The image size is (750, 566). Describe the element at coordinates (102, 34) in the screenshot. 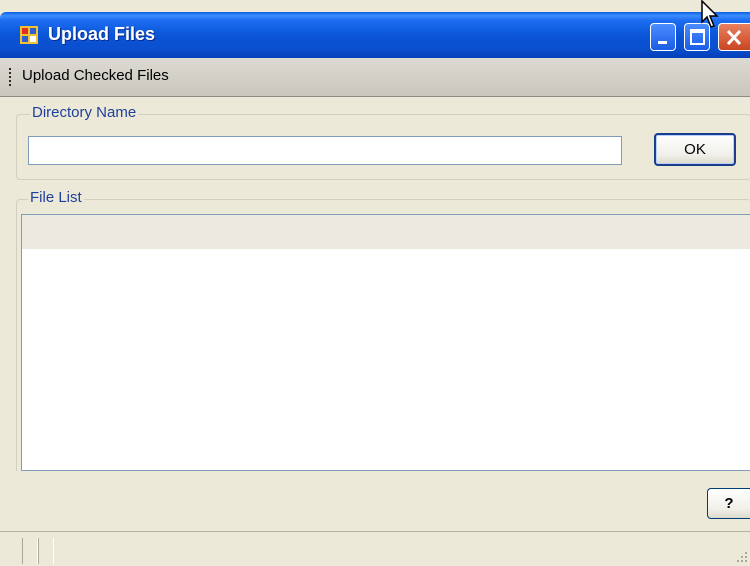

I see `window-title: Upload Files` at that location.